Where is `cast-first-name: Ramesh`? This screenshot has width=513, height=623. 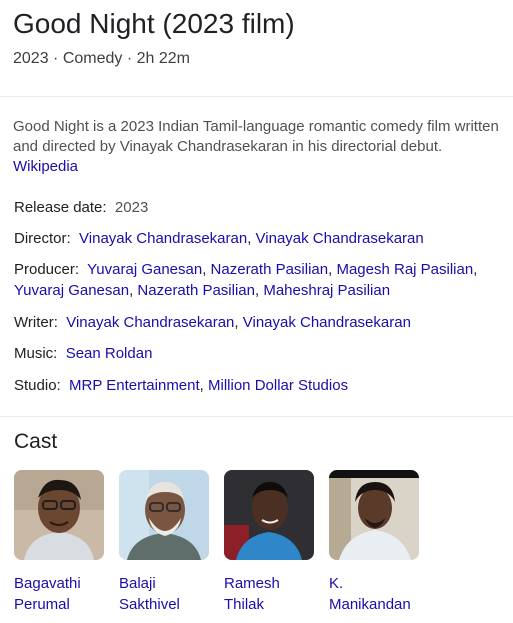 cast-first-name: Ramesh is located at coordinates (252, 583).